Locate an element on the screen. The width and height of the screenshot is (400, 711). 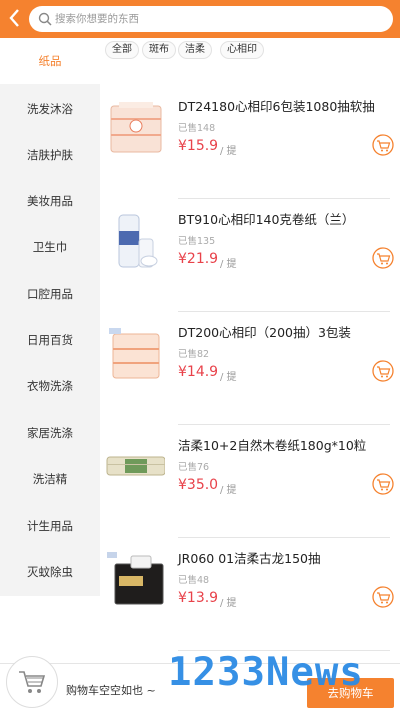
sidebar-item-label: 日用百货 is located at coordinates (50, 340).